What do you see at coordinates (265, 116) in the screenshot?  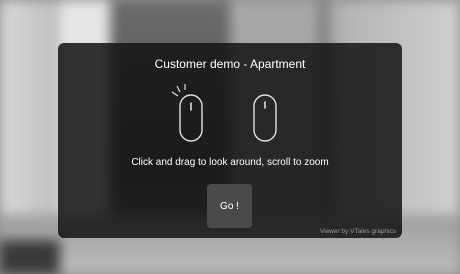 I see `mouse-scroll-icon` at bounding box center [265, 116].